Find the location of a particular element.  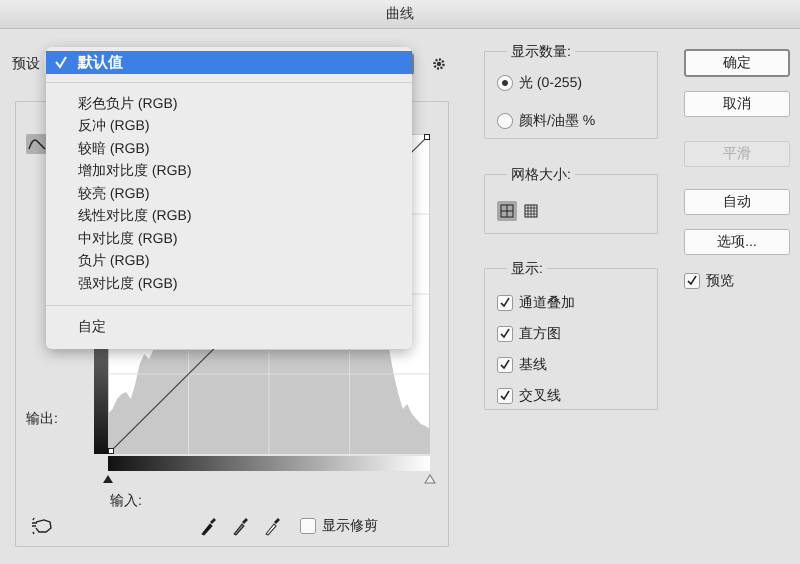

group-title: 显示数量: is located at coordinates (541, 52).